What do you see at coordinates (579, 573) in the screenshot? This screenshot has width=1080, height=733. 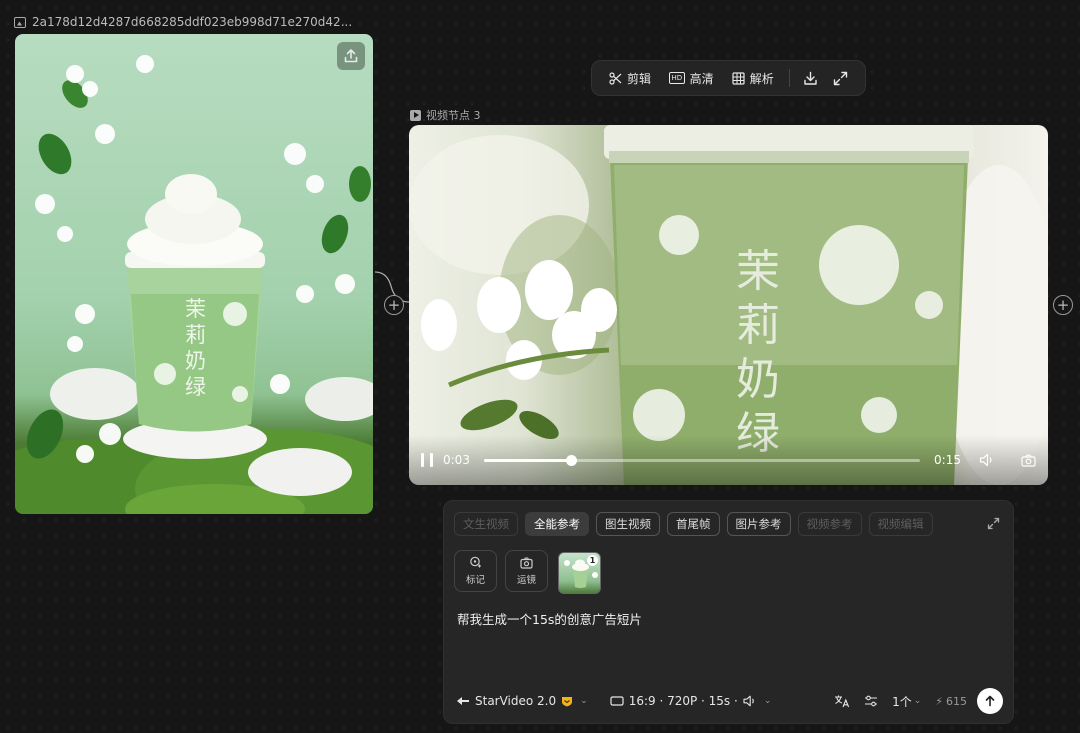 I see `reference-image-thumbnail: 1` at bounding box center [579, 573].